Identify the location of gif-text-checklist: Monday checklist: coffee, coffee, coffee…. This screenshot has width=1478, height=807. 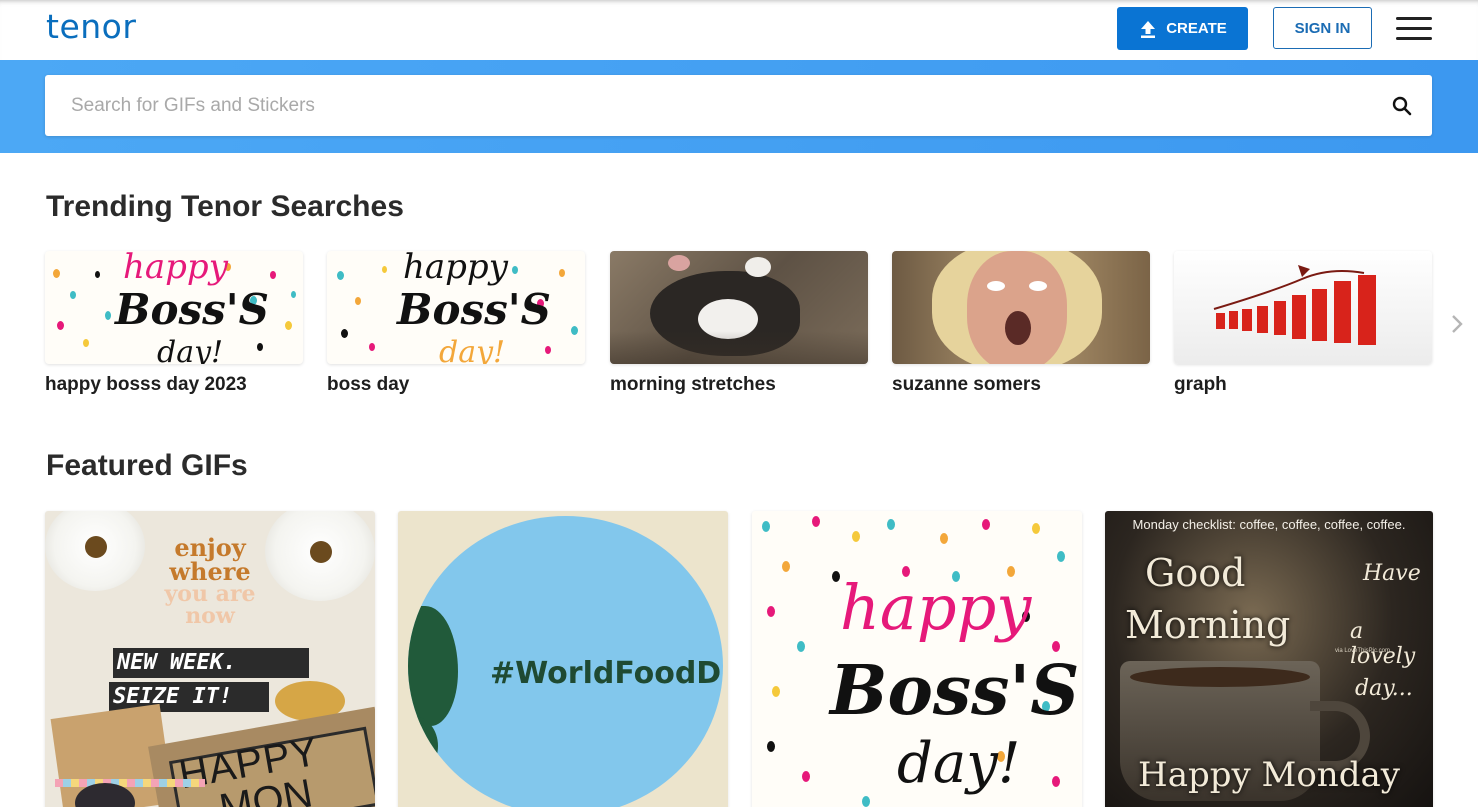
(1269, 524).